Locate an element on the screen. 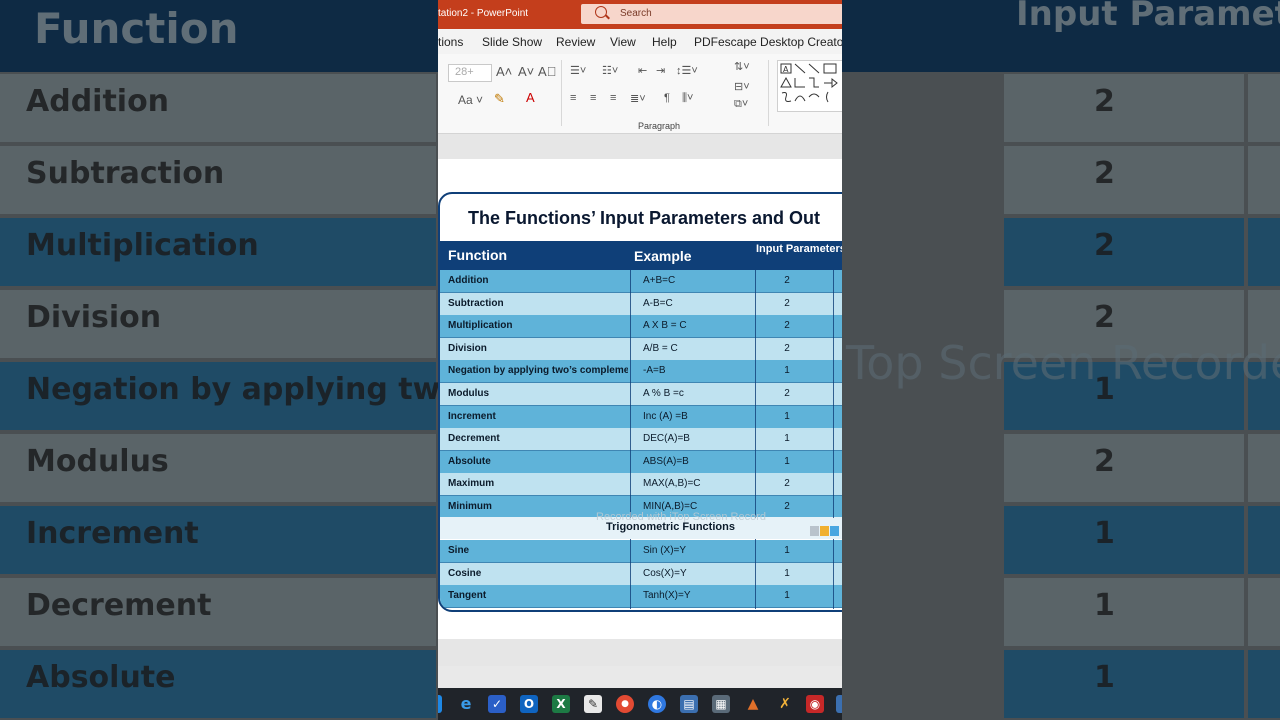  shapes-gallery-icons: A is located at coordinates (809, 83).